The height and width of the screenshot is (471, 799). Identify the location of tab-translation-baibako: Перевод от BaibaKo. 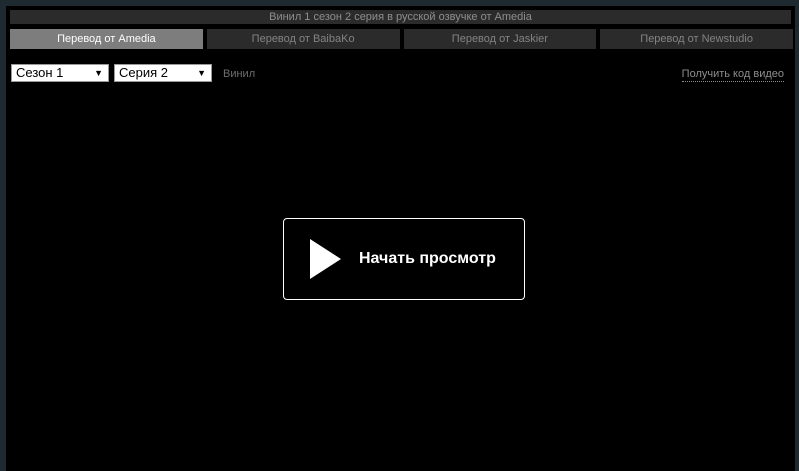
(303, 39).